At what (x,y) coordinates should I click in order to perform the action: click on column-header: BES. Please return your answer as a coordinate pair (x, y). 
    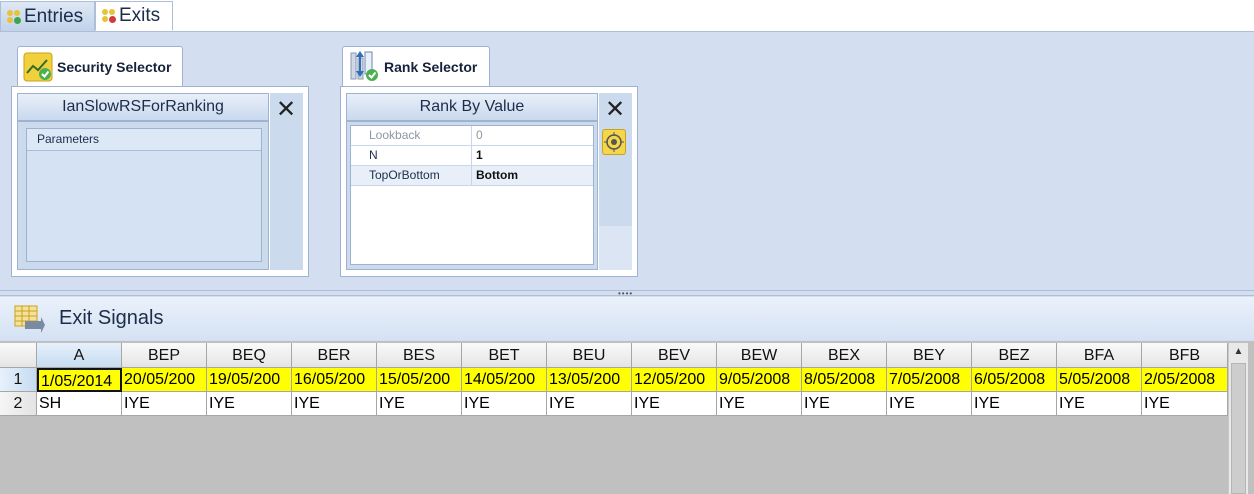
    Looking at the image, I should click on (419, 355).